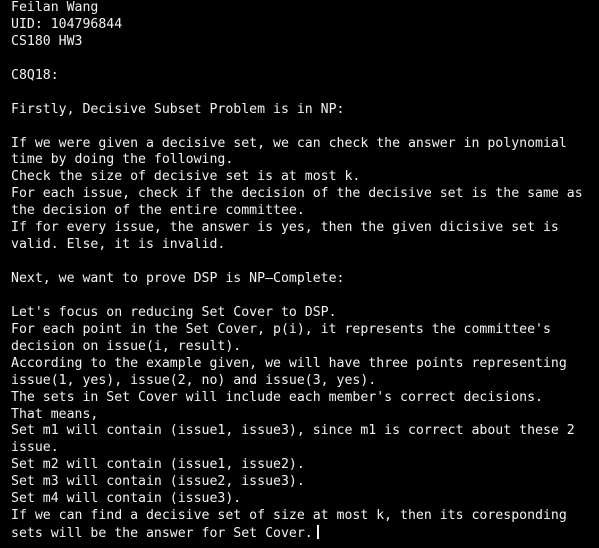  I want to click on text-line-32: sets will be the answer for Set Cover., so click(305, 533).